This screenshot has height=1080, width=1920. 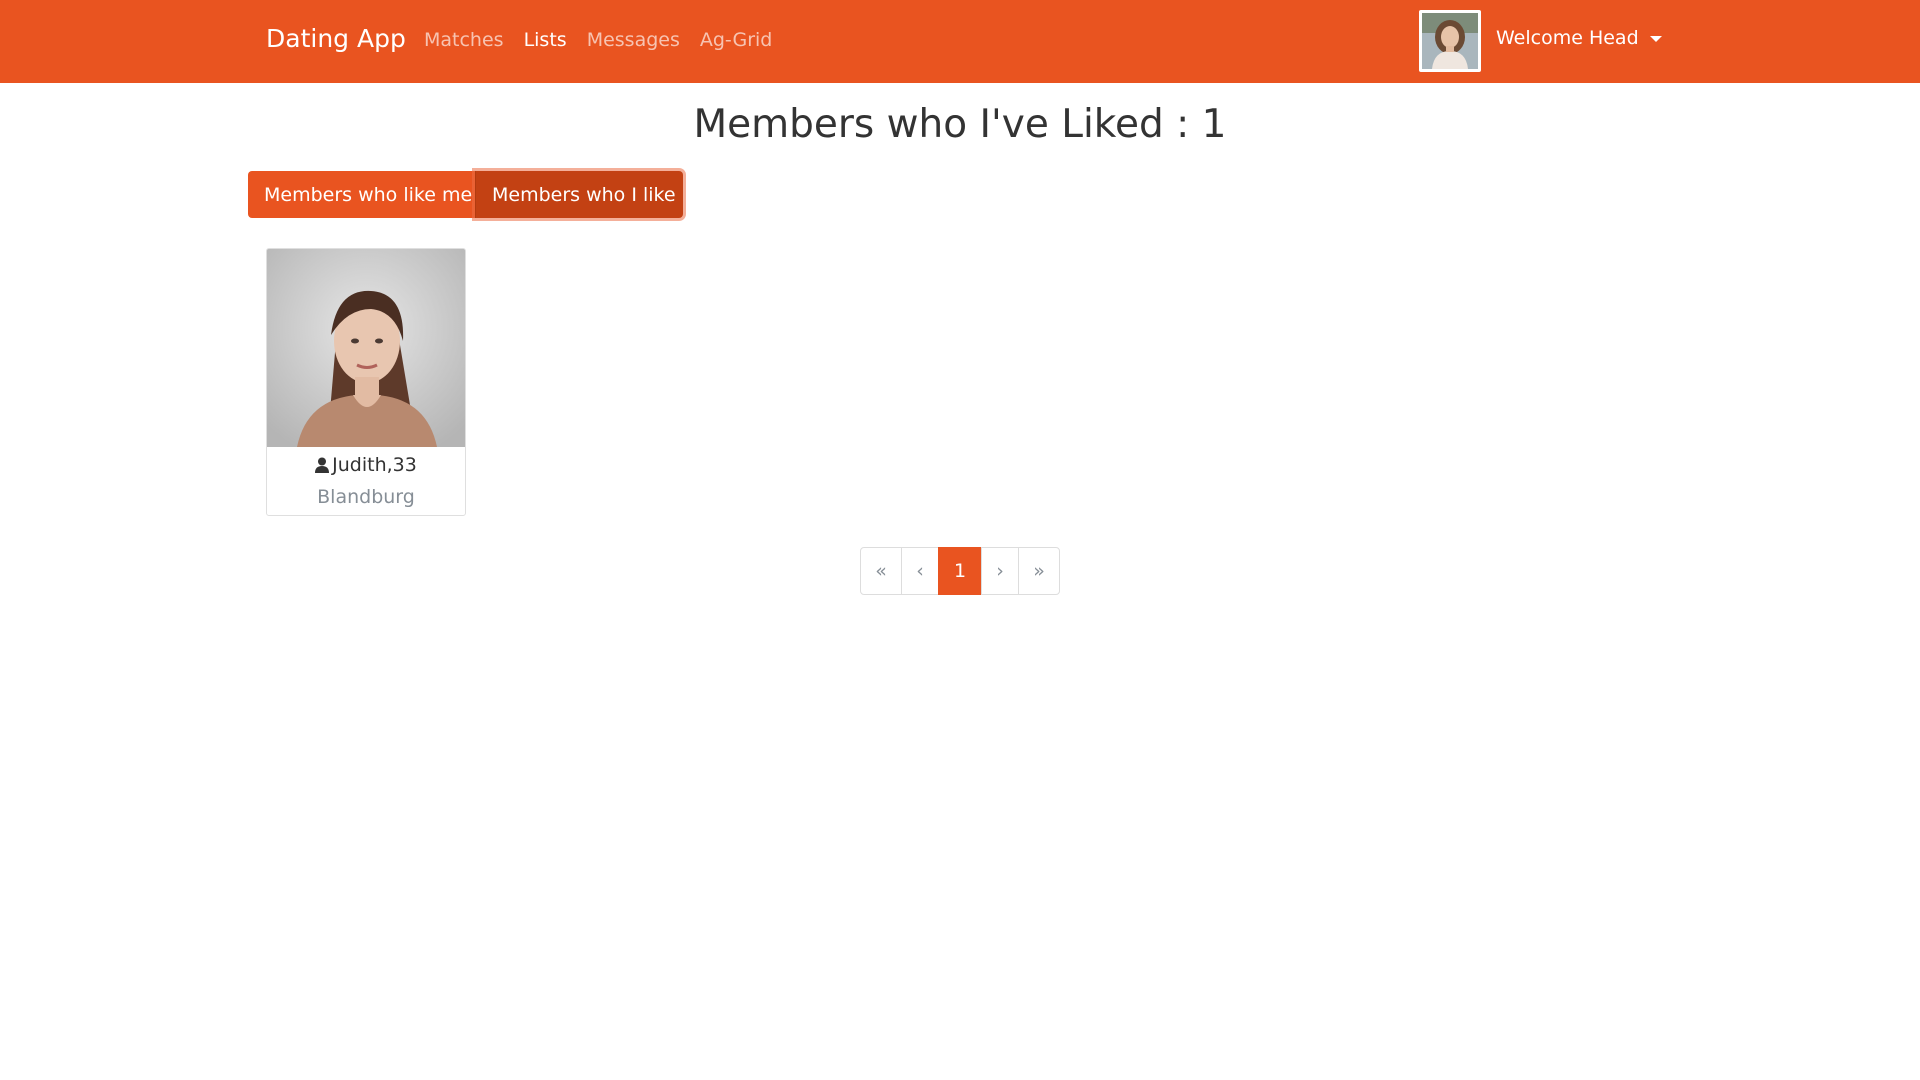 I want to click on nav-link-messages: Messages, so click(x=633, y=40).